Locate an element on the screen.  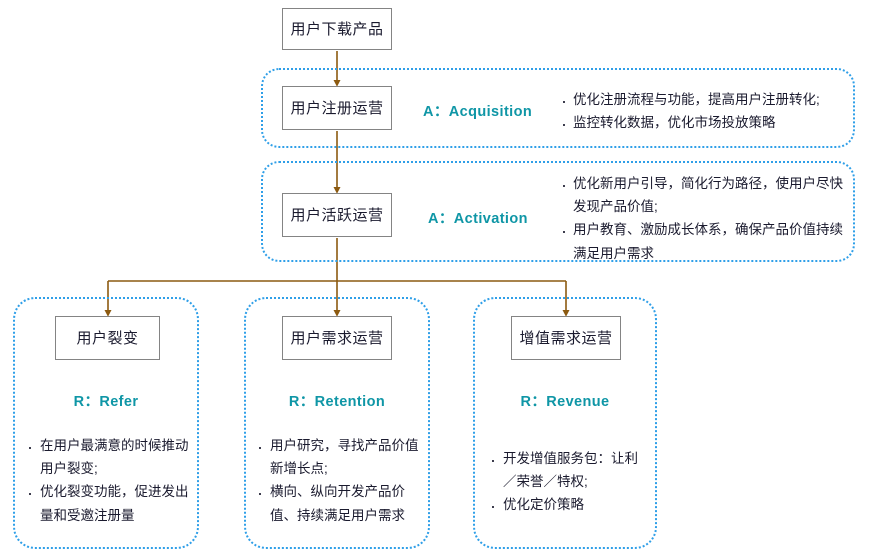
node-retention-label: 用户需求运营 is located at coordinates (337, 338).